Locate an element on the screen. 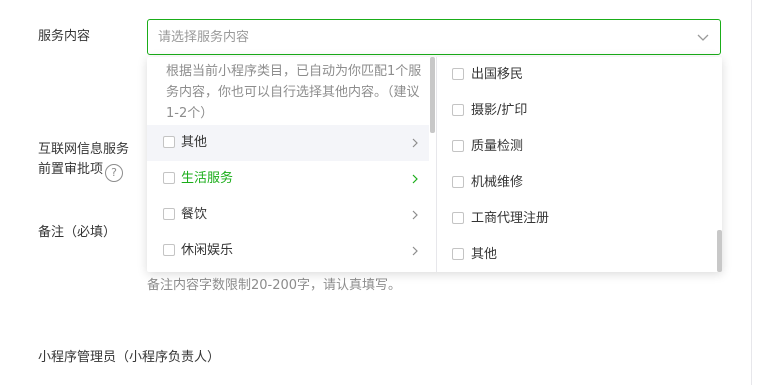  subitem-photography: 摄影/扩印 is located at coordinates (576, 111).